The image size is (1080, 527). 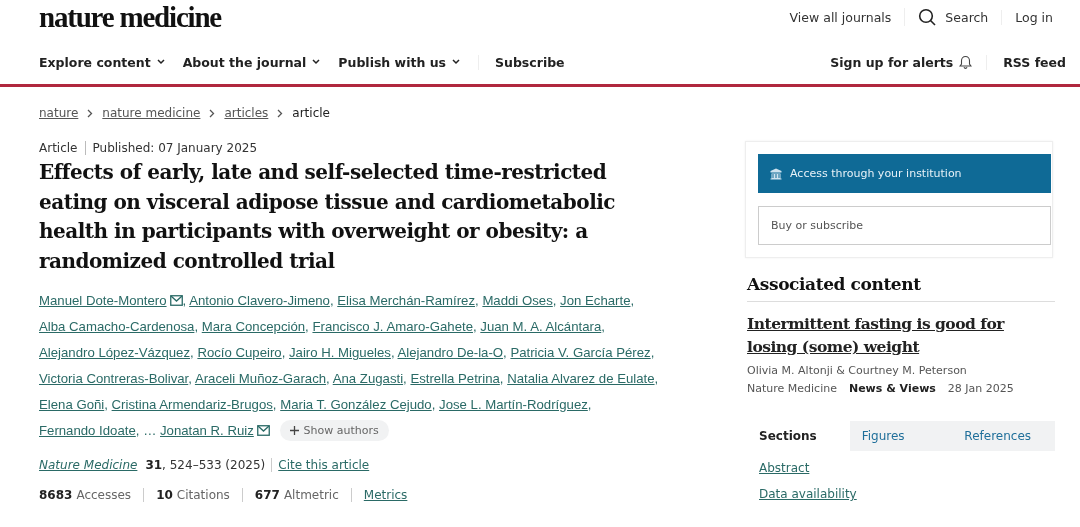 I want to click on metrics-link: Metrics, so click(x=385, y=495).